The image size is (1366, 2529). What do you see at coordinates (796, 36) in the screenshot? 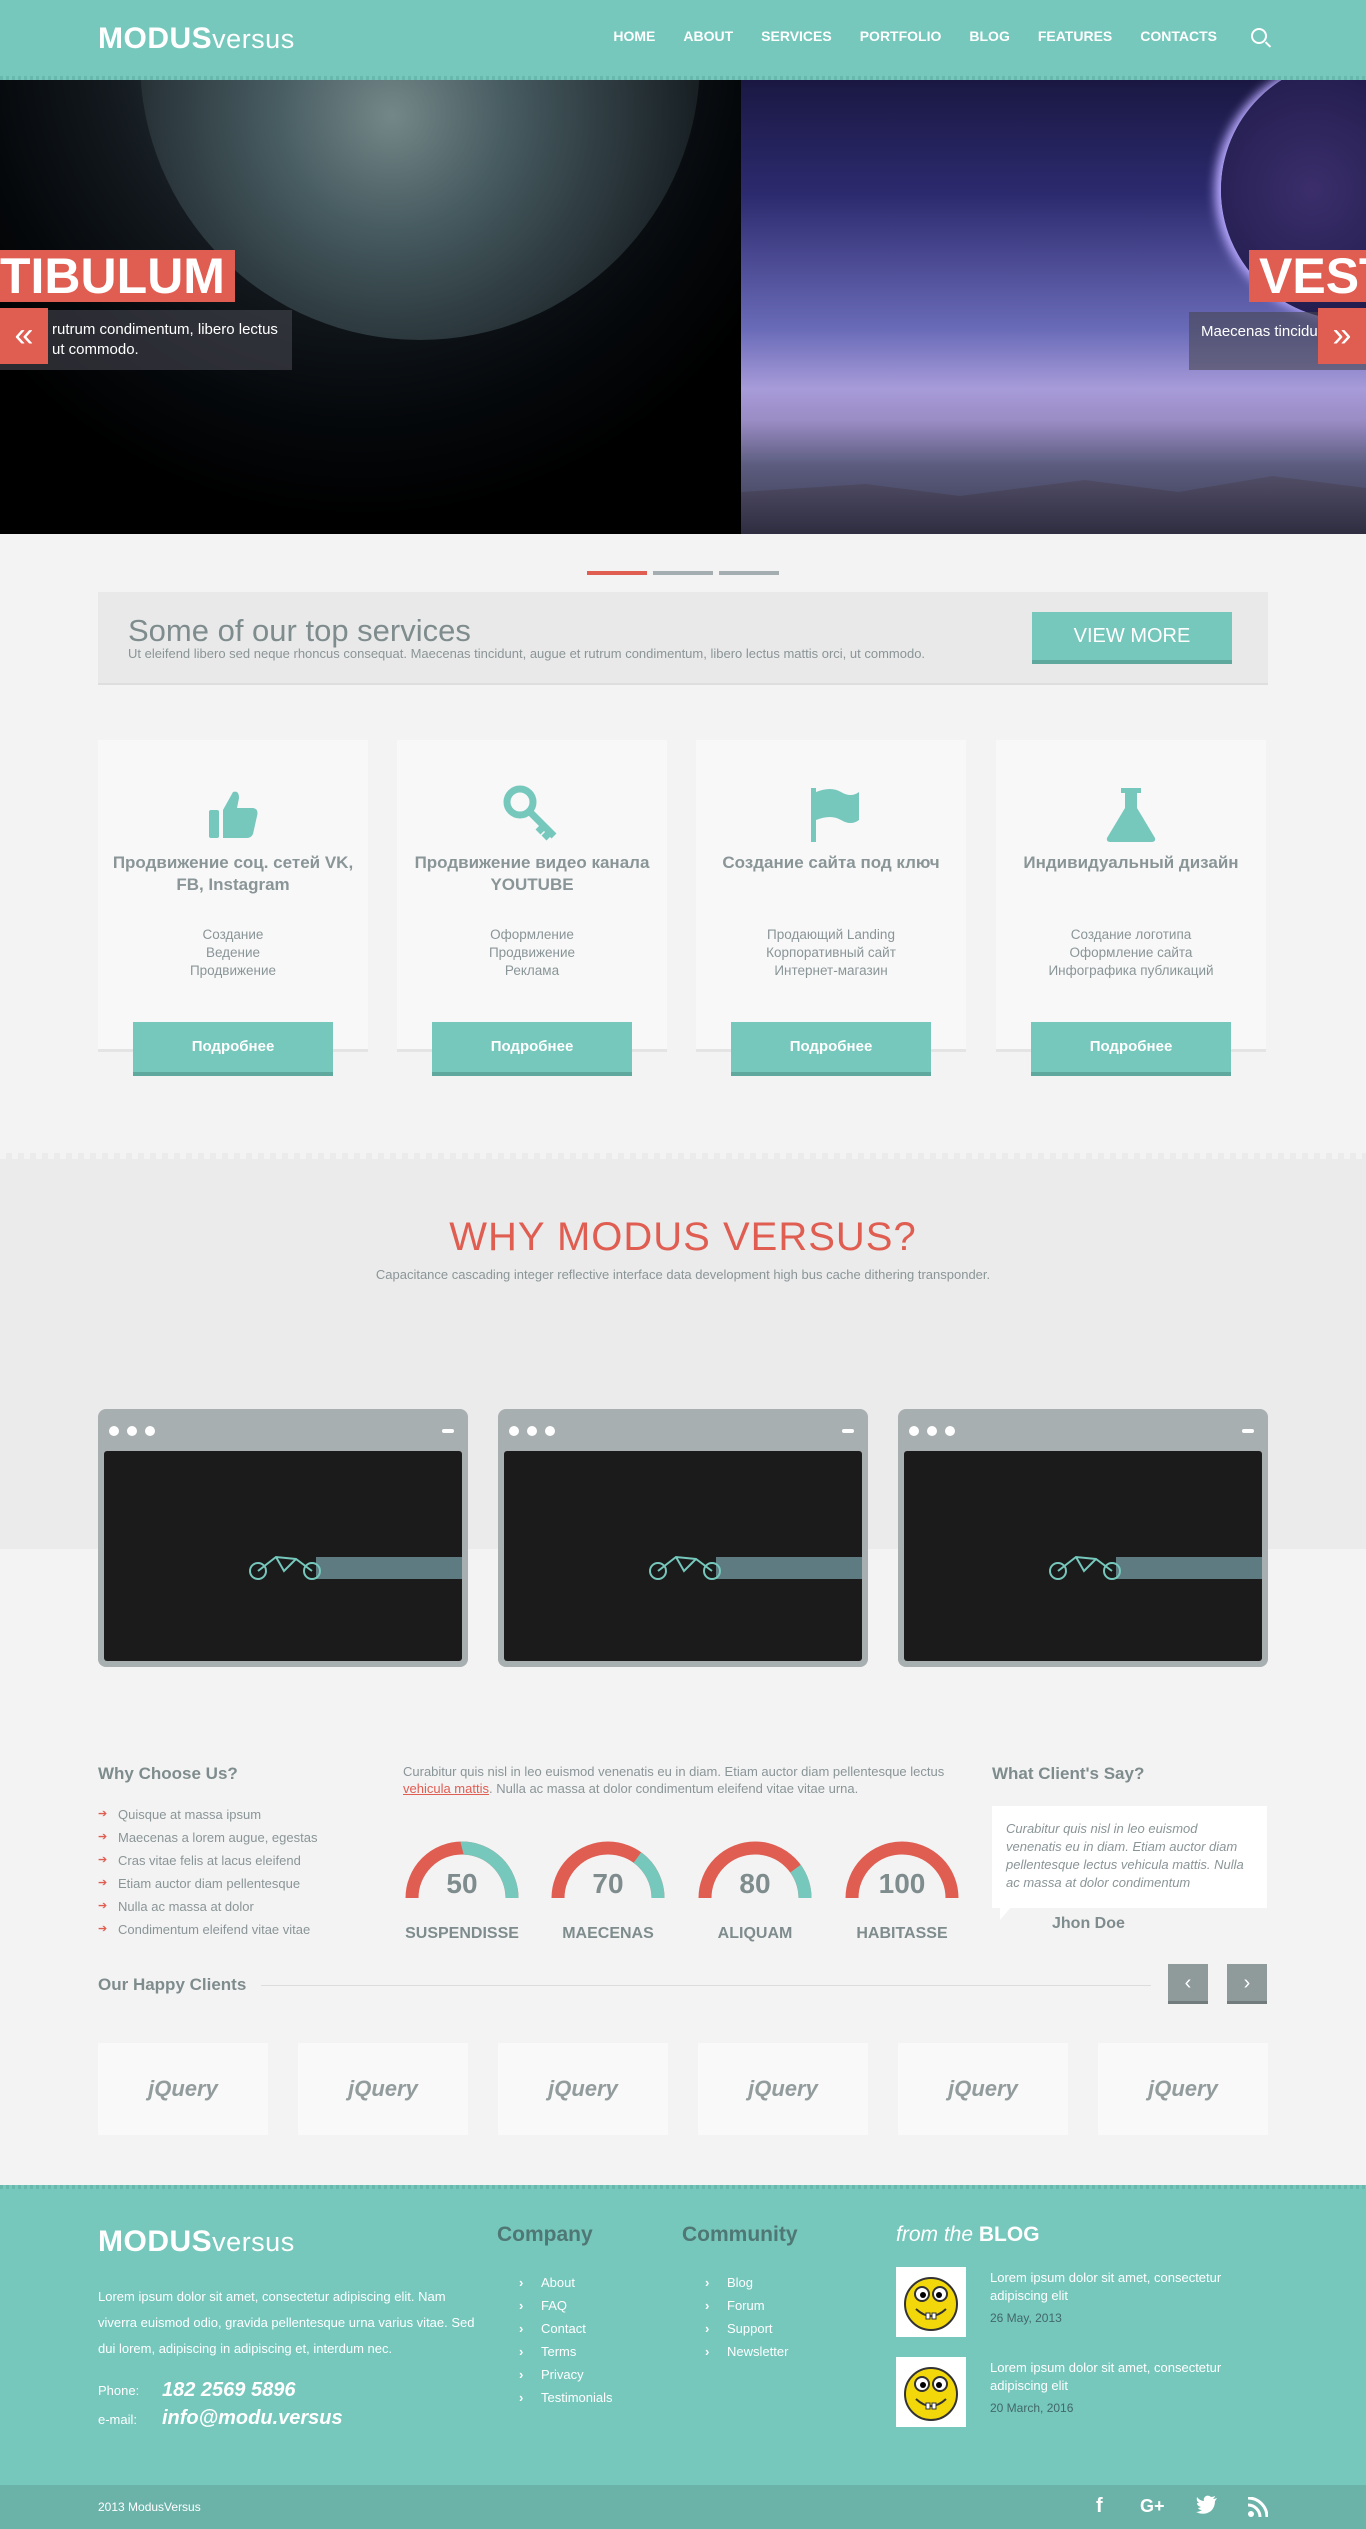
I see `nav-services: SERVICES` at bounding box center [796, 36].